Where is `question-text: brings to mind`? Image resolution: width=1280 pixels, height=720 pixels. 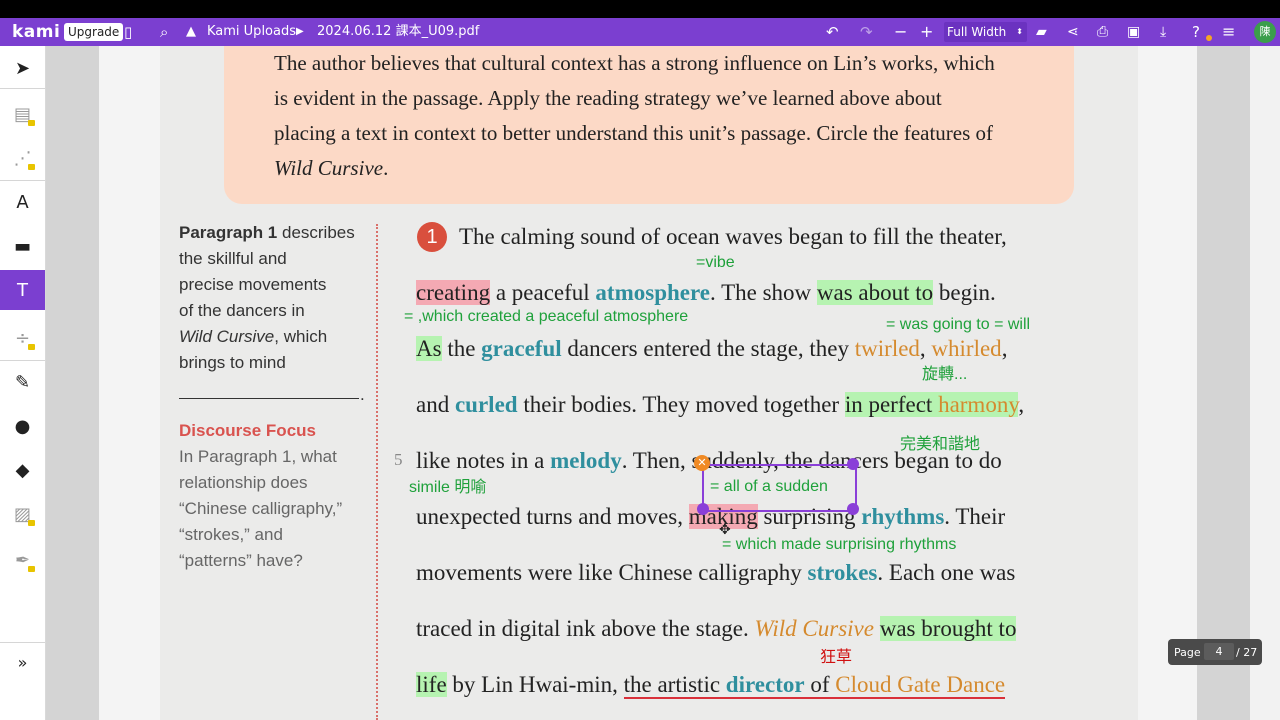 question-text: brings to mind is located at coordinates (232, 362).